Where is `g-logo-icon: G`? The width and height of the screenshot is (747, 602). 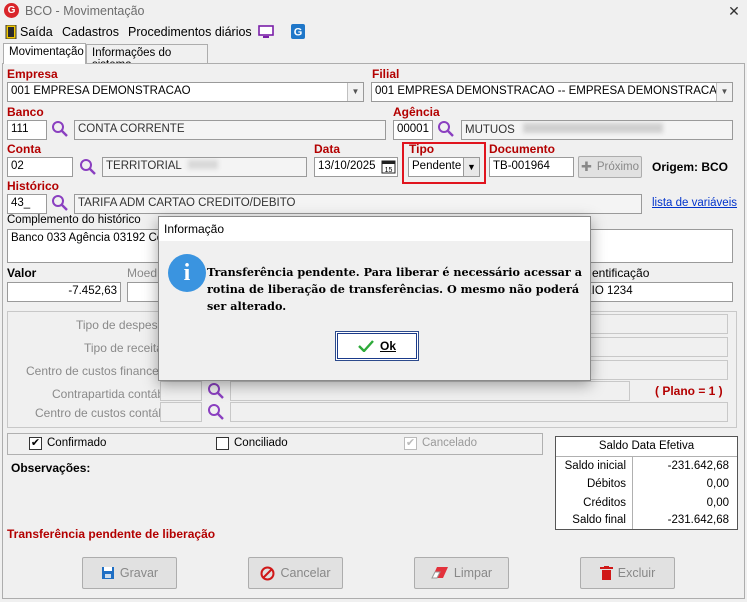 g-logo-icon: G is located at coordinates (298, 31).